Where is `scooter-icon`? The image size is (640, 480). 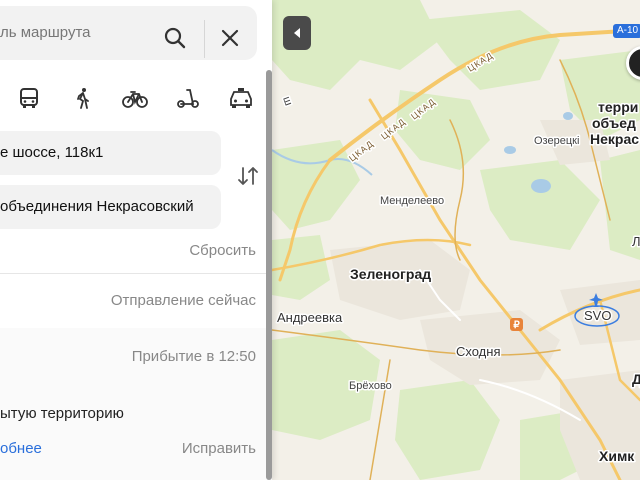 scooter-icon is located at coordinates (188, 98).